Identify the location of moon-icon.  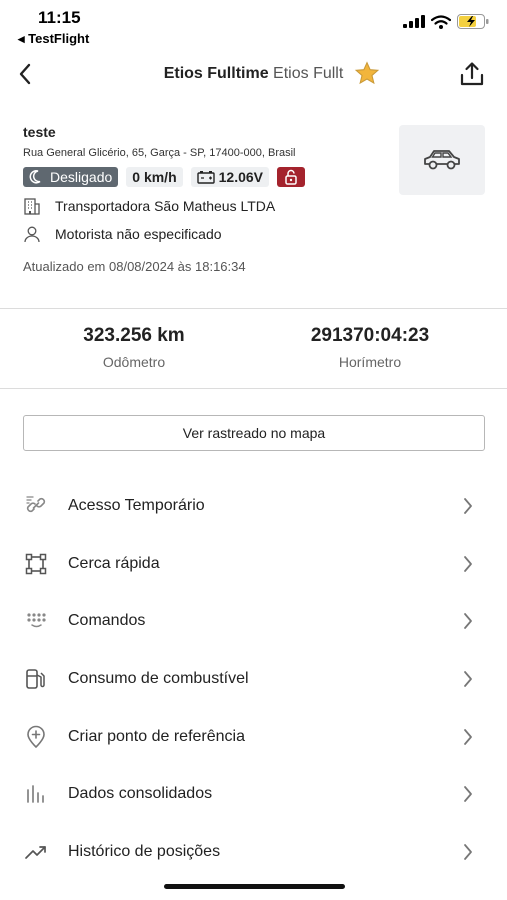
(35, 177).